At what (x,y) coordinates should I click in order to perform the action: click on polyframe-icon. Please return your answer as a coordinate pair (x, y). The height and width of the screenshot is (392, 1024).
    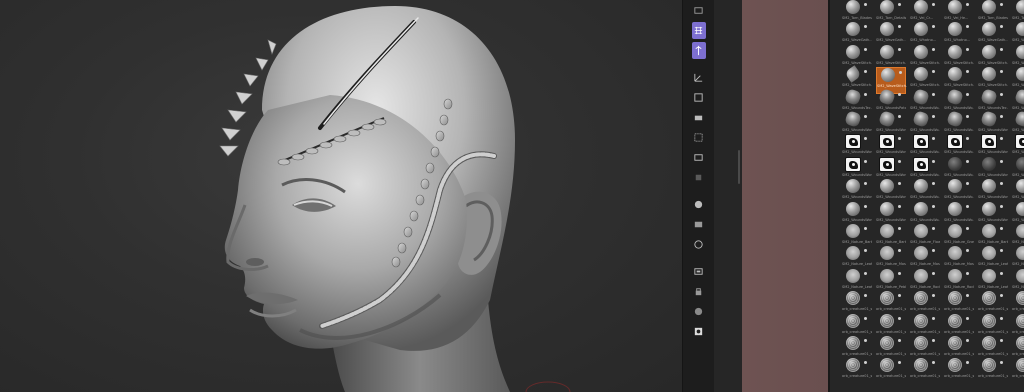
    Looking at the image, I should click on (698, 177).